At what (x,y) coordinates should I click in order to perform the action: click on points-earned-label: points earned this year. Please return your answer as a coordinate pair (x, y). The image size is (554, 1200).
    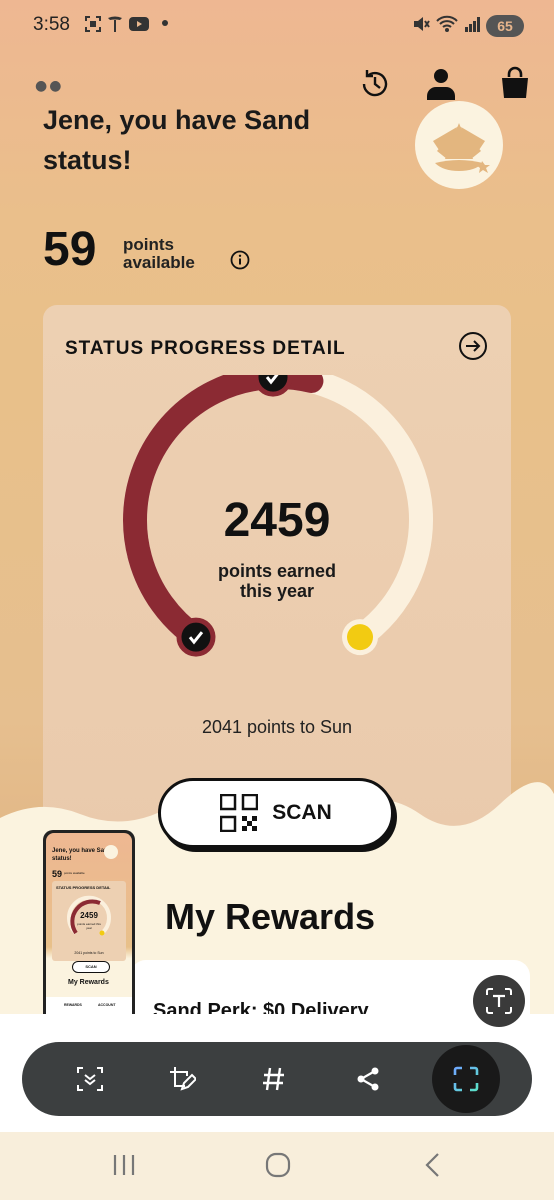
    Looking at the image, I should click on (277, 581).